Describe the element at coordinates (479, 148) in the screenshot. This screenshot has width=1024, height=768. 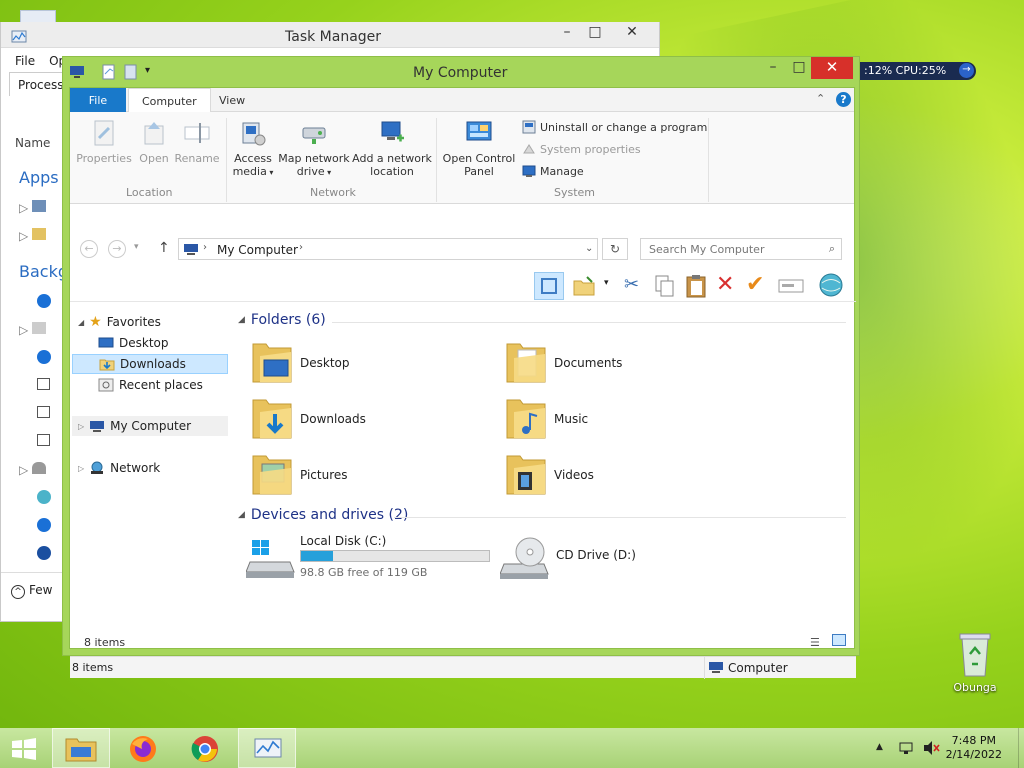
I see `open-control-panel-button: Open Control Panel` at that location.